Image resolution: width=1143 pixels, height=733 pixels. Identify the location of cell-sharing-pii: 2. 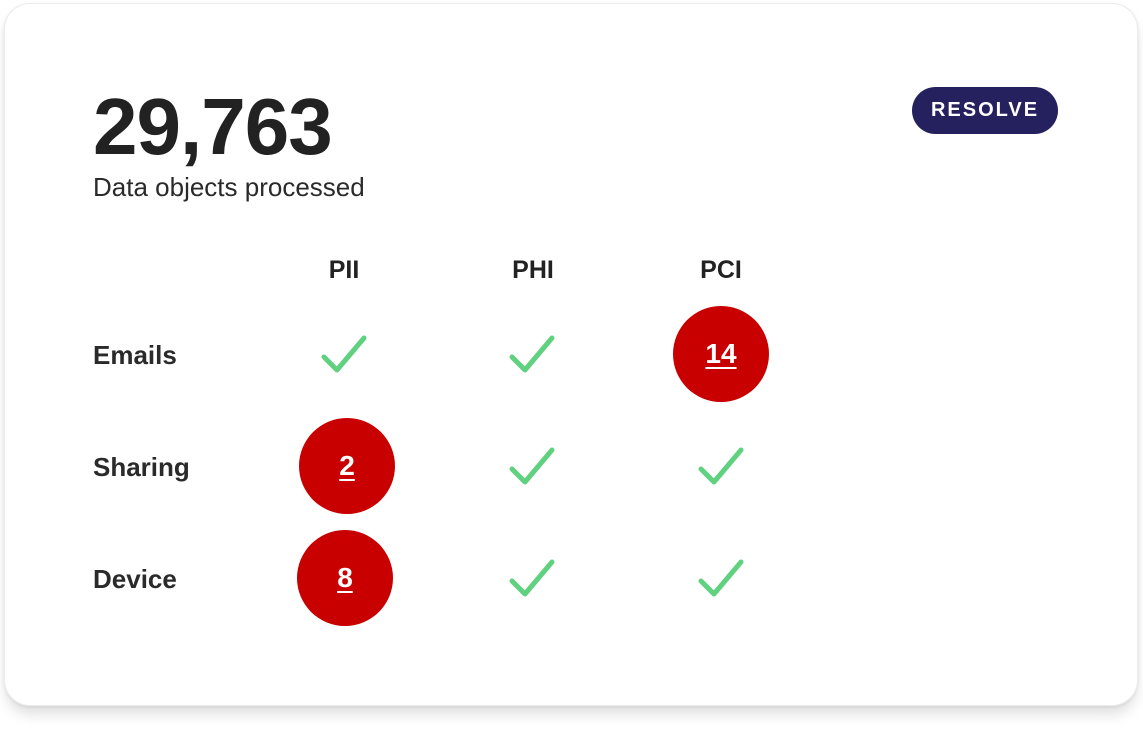
(347, 466).